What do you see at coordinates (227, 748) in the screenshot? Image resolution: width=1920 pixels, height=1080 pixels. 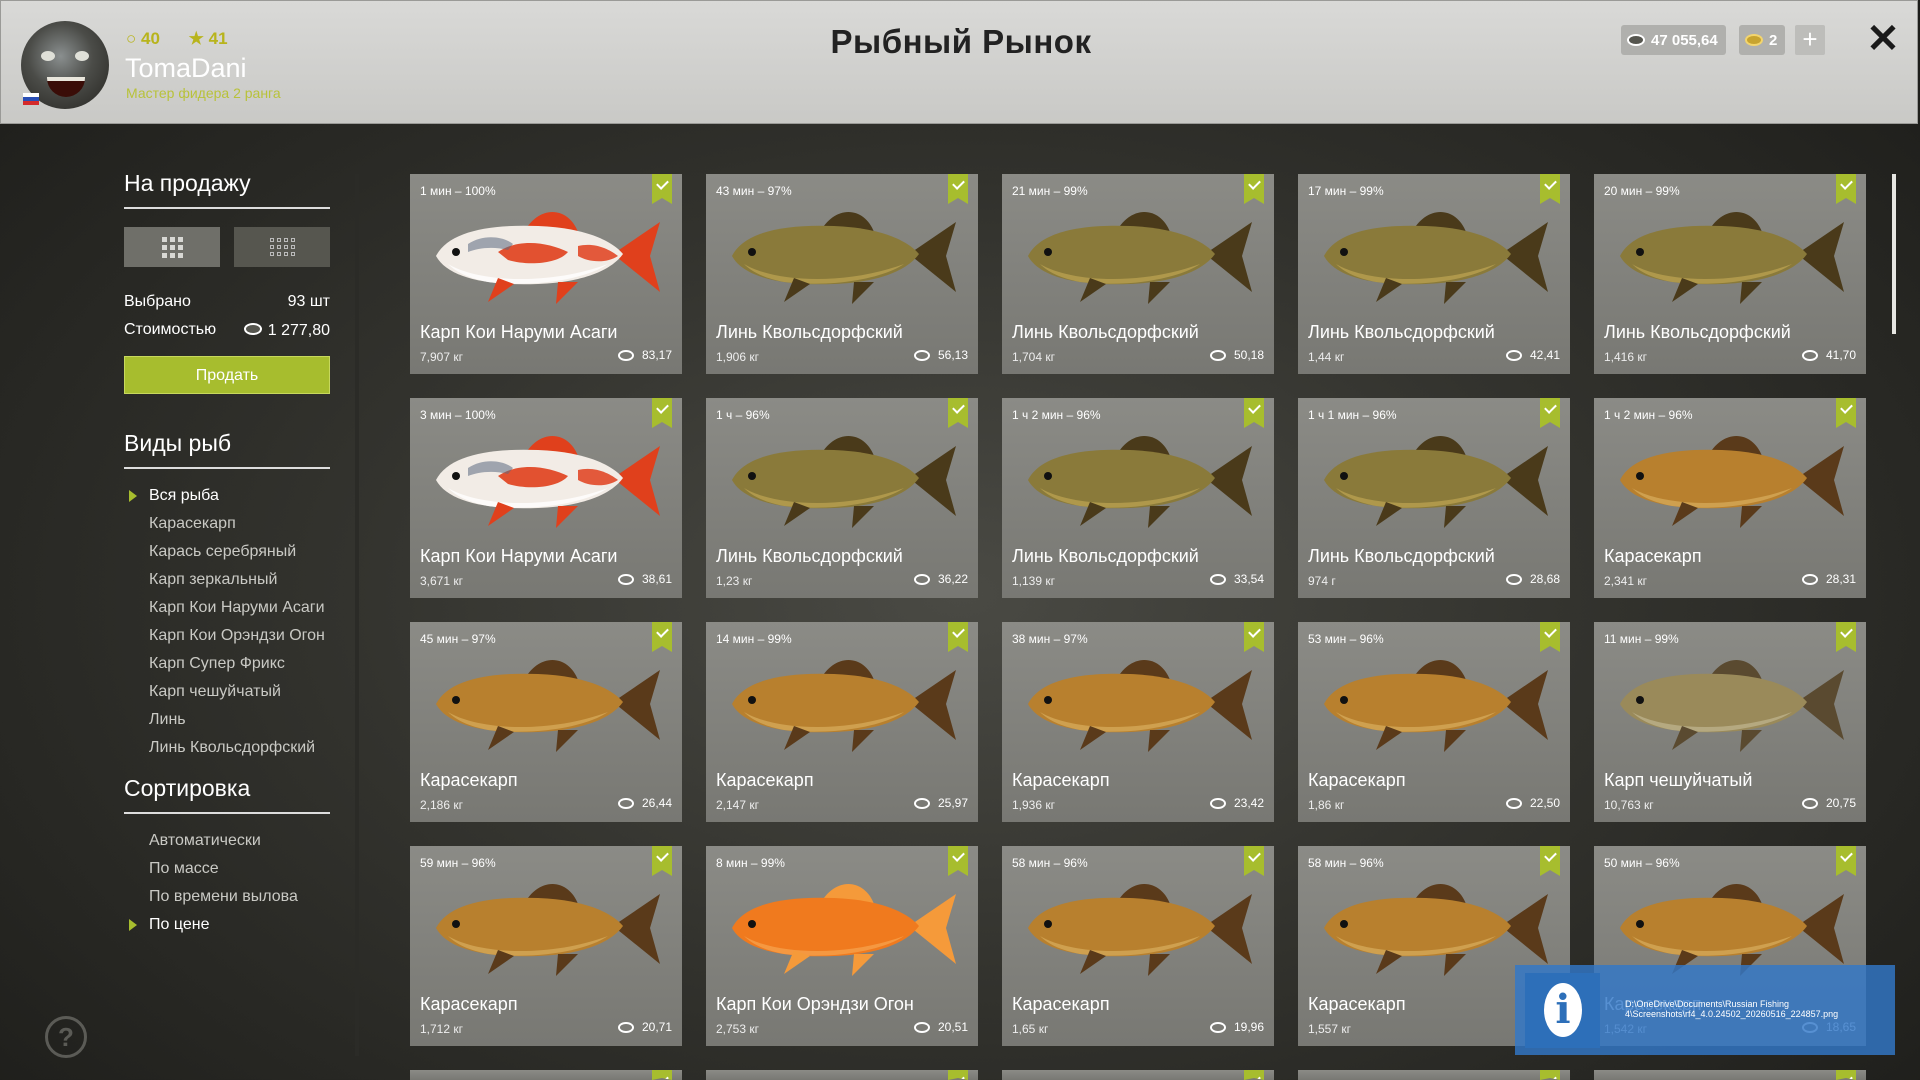 I see `species-filter-item: Линь Квольсдорфский` at bounding box center [227, 748].